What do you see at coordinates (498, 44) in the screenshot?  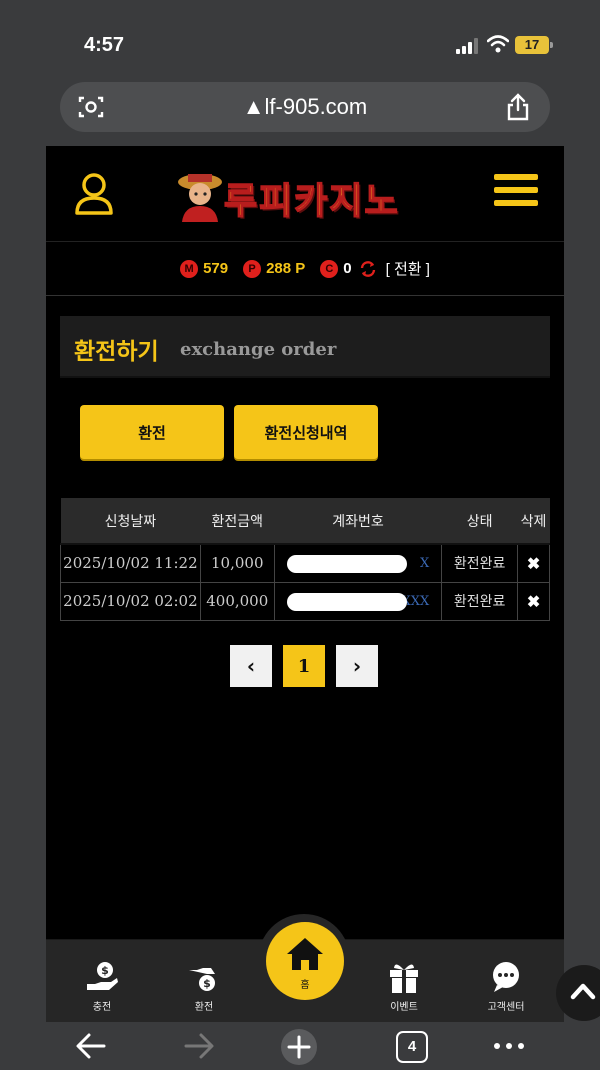 I see `wifi-icon` at bounding box center [498, 44].